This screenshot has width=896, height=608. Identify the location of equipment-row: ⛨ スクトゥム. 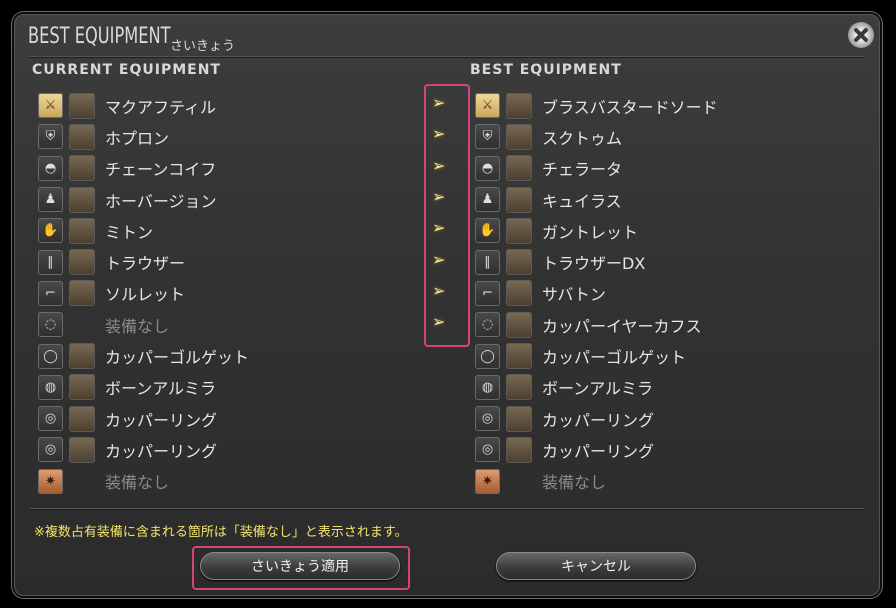
(596, 136).